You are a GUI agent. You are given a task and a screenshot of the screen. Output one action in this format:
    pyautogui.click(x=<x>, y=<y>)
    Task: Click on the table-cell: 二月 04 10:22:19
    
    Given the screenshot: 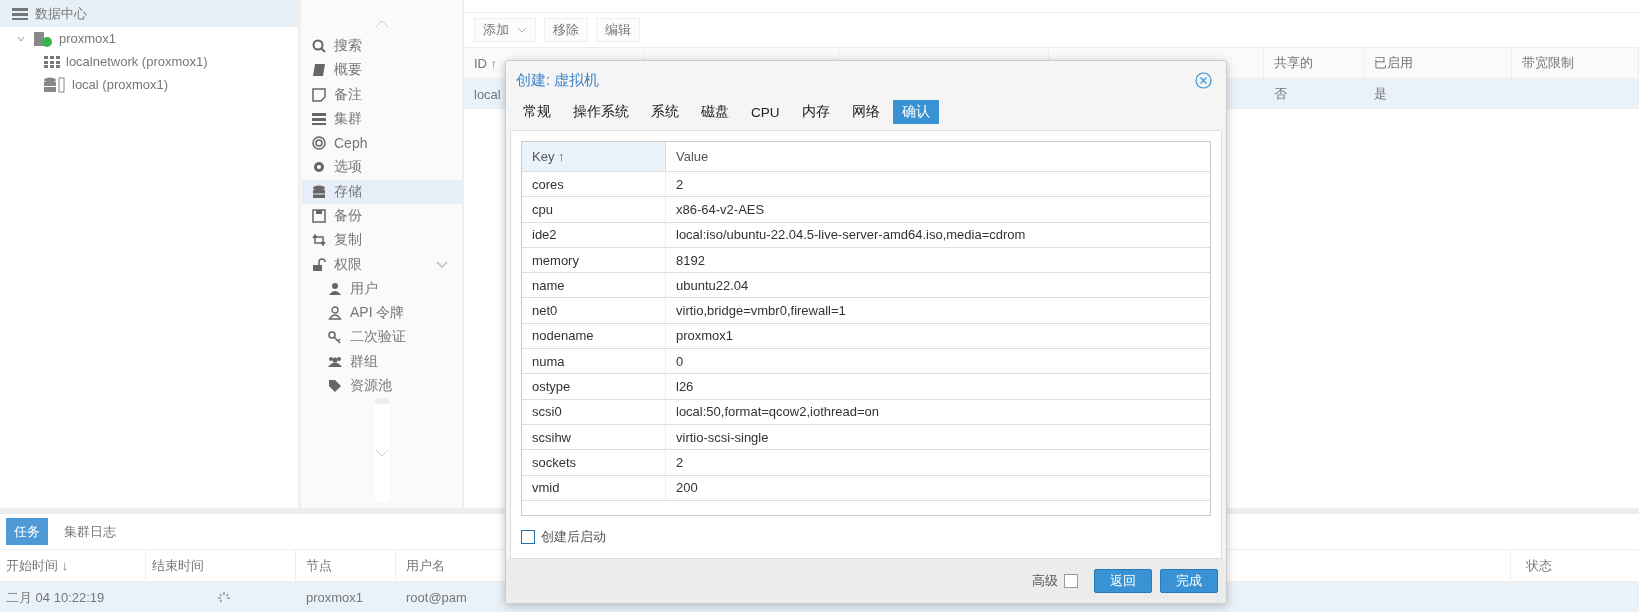 What is the action you would take?
    pyautogui.click(x=55, y=597)
    